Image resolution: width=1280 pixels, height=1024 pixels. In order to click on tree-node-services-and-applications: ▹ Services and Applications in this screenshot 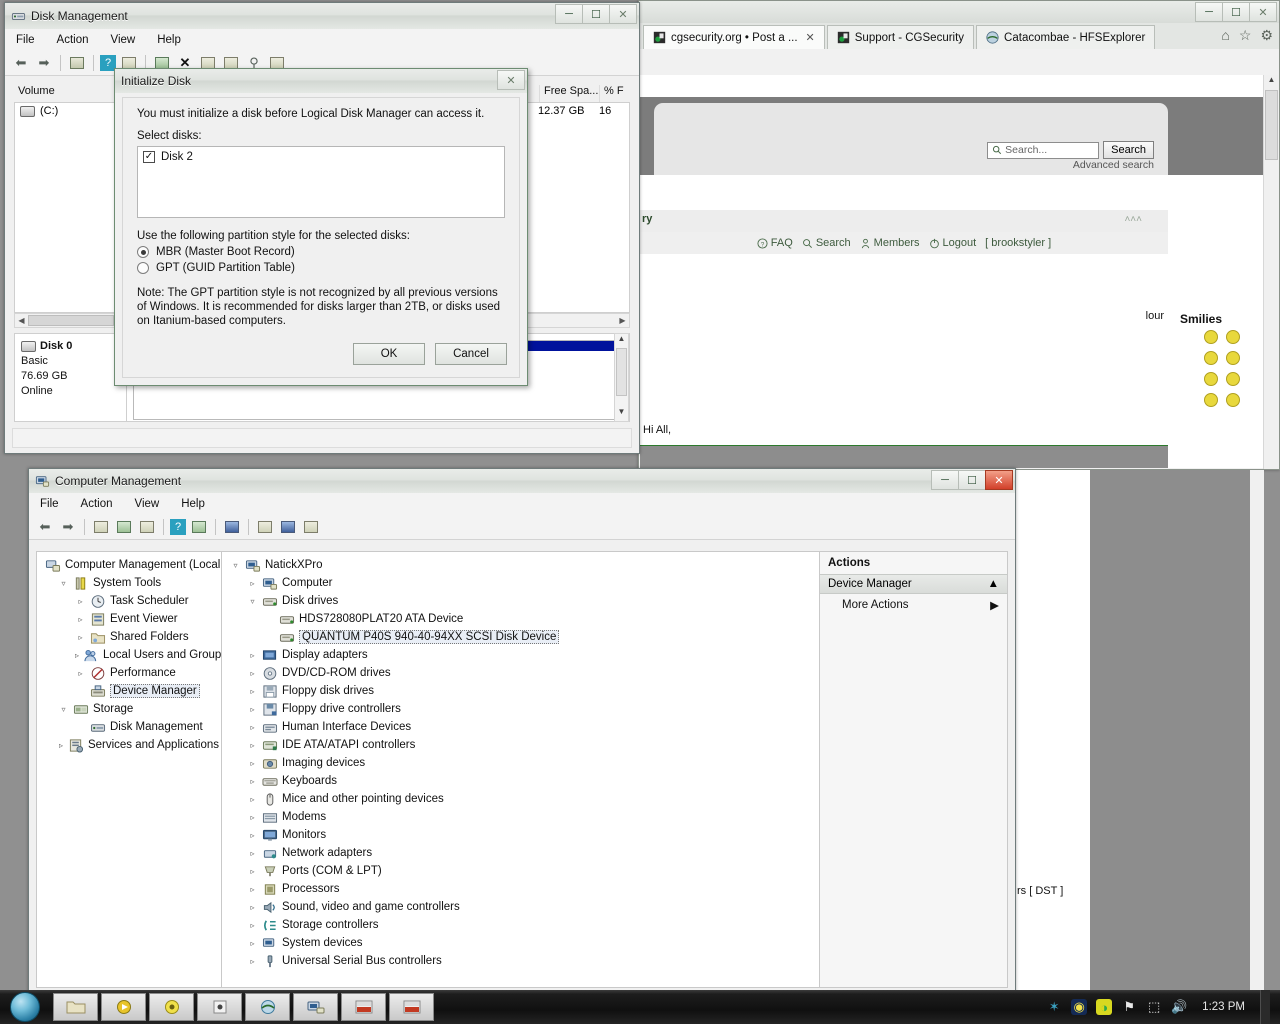, I will do `click(129, 745)`.